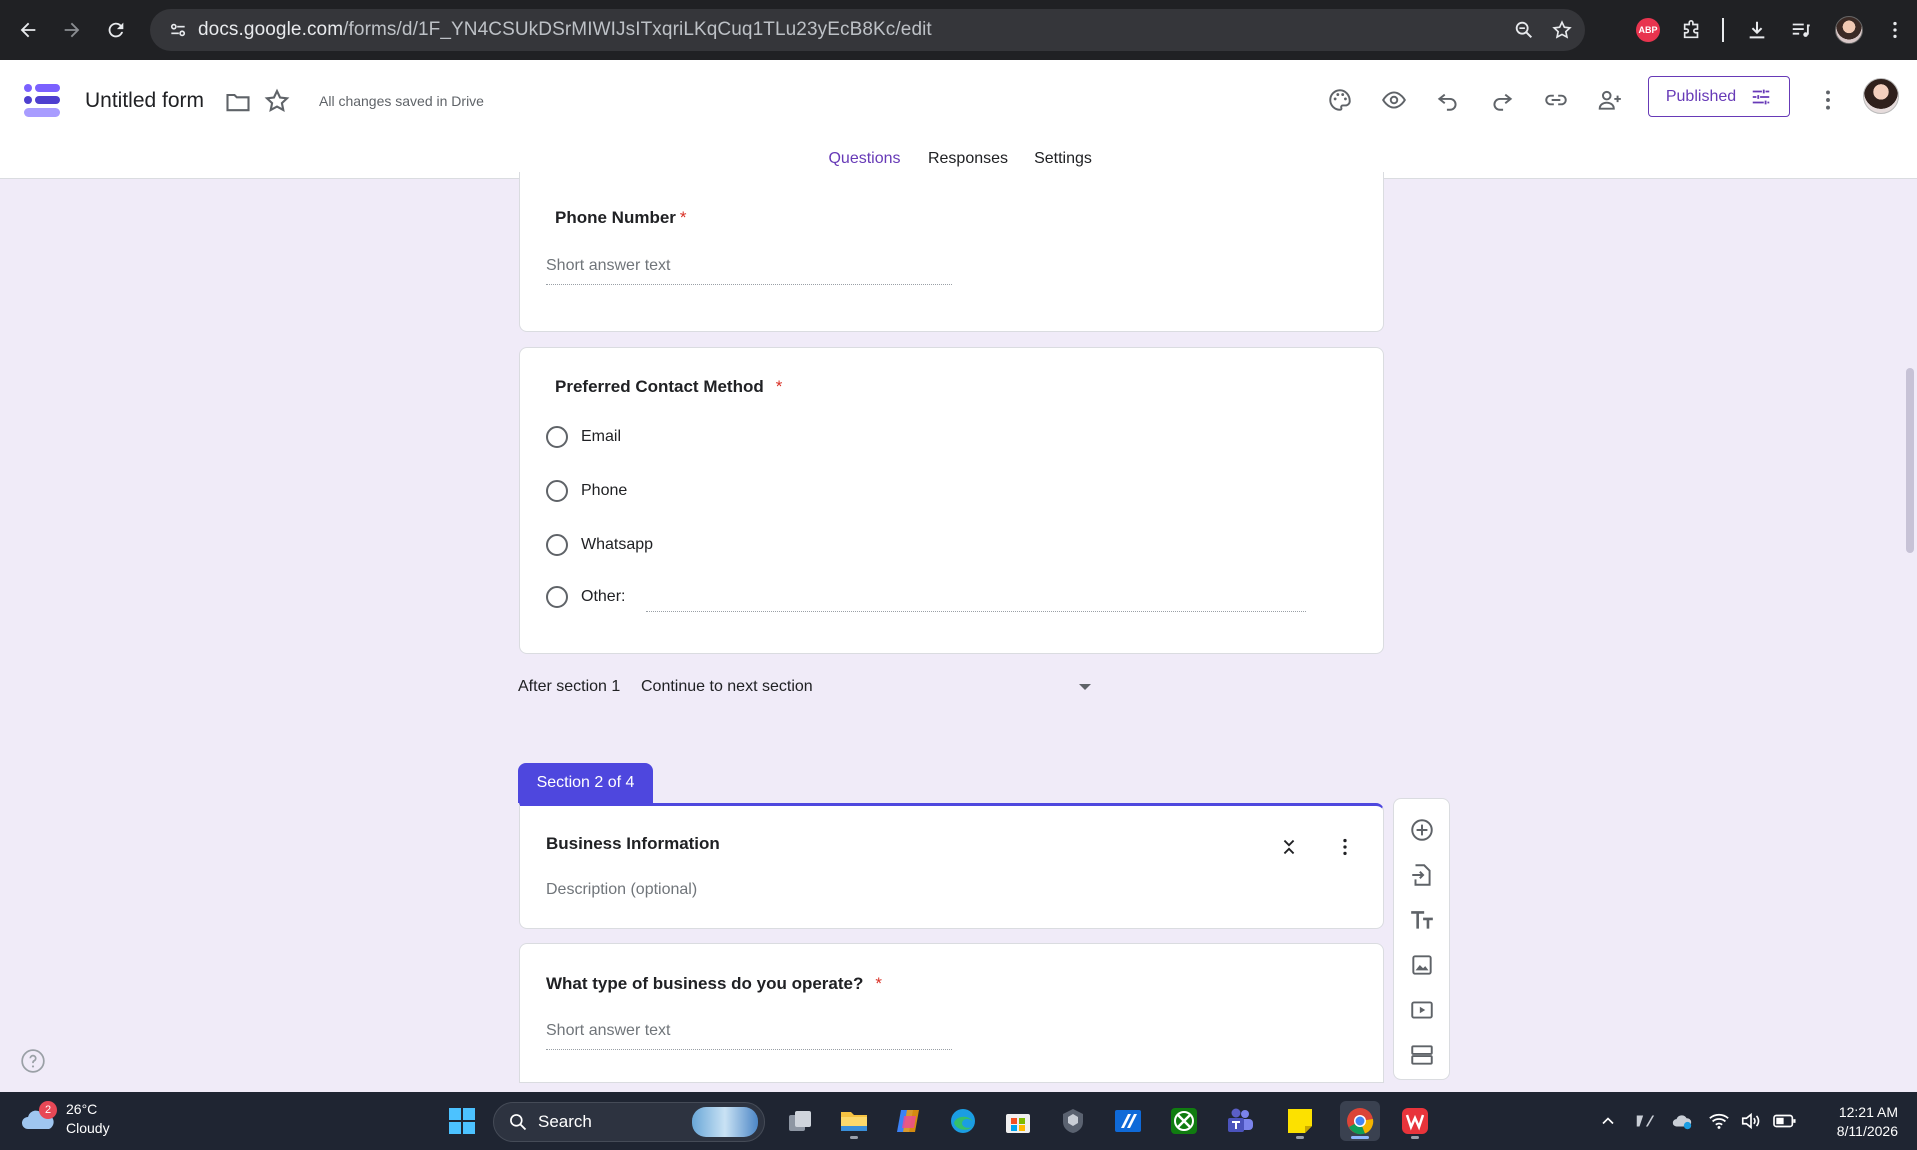 The height and width of the screenshot is (1150, 1917). Describe the element at coordinates (1881, 96) in the screenshot. I see `account-avatar` at that location.